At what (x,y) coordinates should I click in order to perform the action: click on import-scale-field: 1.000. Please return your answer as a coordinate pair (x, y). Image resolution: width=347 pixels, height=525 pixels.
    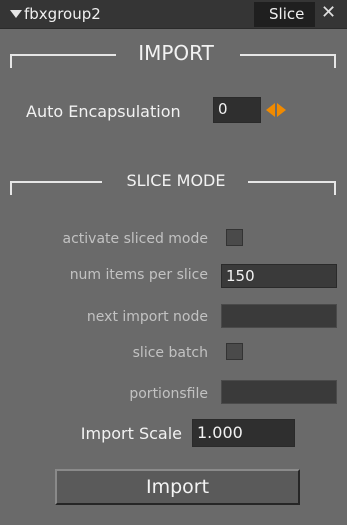
    Looking at the image, I should click on (243, 433).